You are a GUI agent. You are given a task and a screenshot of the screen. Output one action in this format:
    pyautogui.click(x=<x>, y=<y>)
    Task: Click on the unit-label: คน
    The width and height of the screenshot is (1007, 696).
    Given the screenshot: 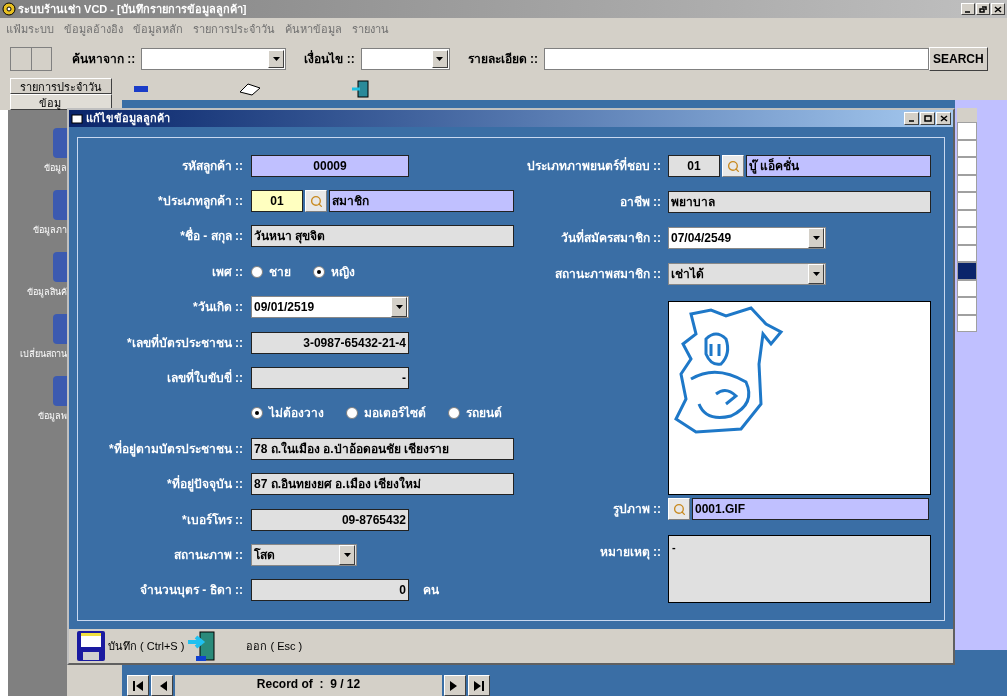 What is the action you would take?
    pyautogui.click(x=431, y=591)
    